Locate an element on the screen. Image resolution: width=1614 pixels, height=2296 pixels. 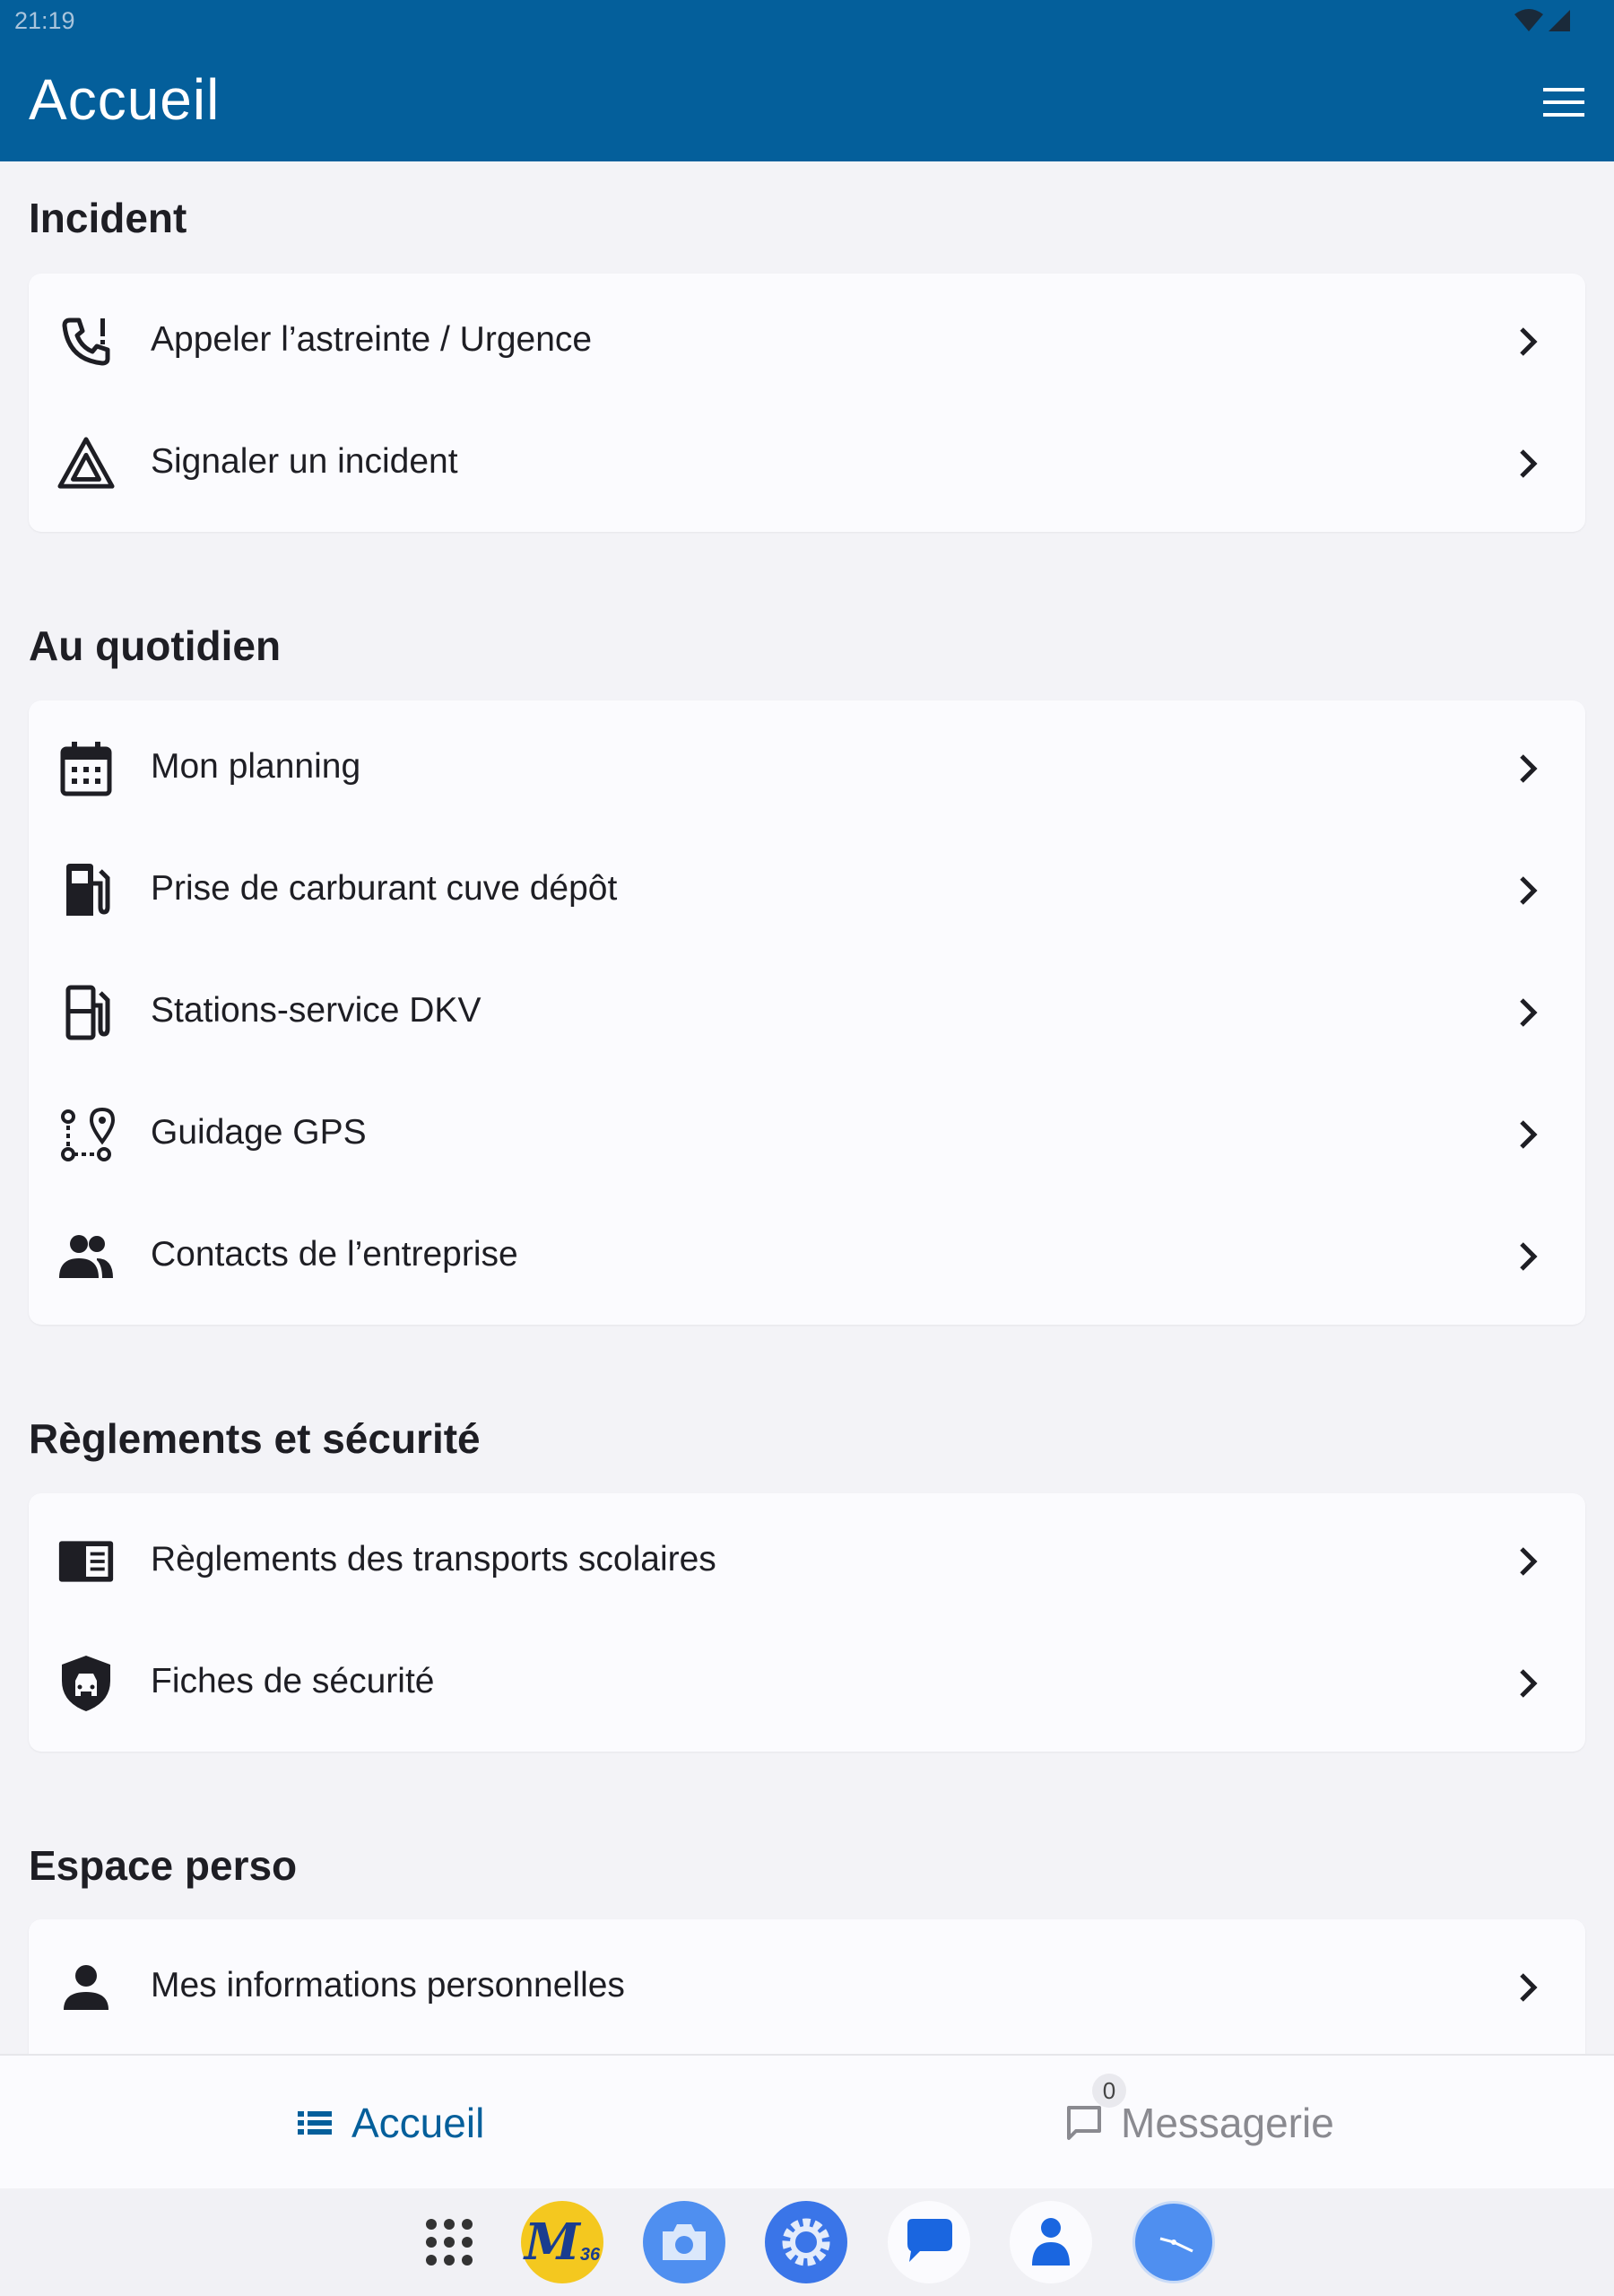
tab-home-label: Accueil is located at coordinates (418, 2123).